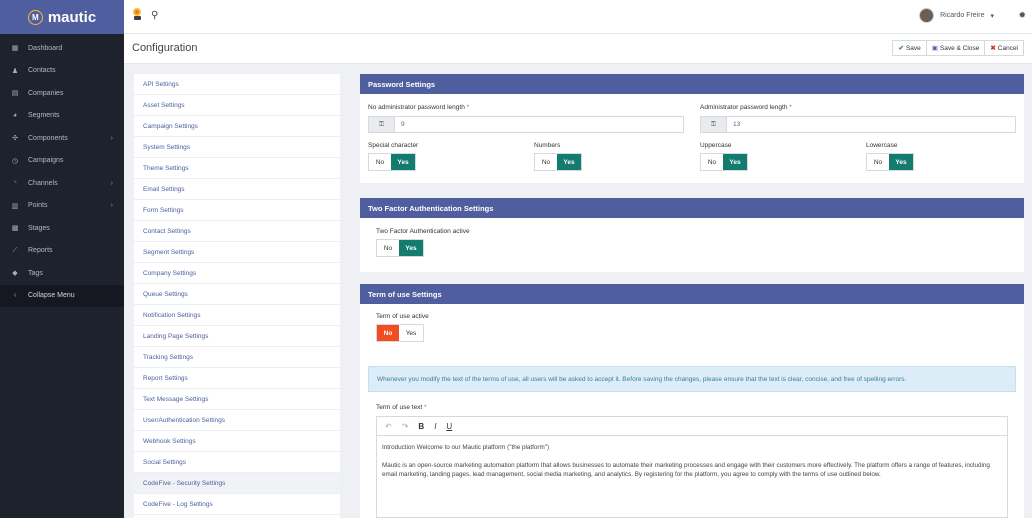 Image resolution: width=1032 pixels, height=518 pixels. I want to click on redo-icon: ↷, so click(405, 426).